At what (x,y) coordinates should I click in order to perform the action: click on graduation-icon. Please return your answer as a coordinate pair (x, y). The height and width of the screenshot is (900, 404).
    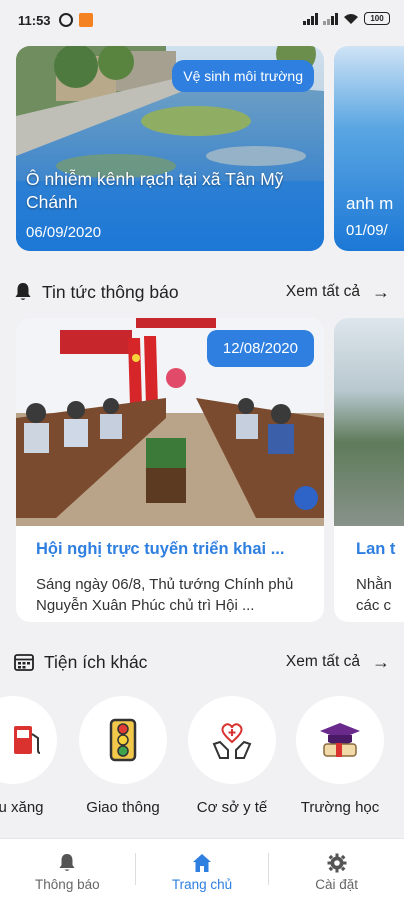
    Looking at the image, I should click on (340, 740).